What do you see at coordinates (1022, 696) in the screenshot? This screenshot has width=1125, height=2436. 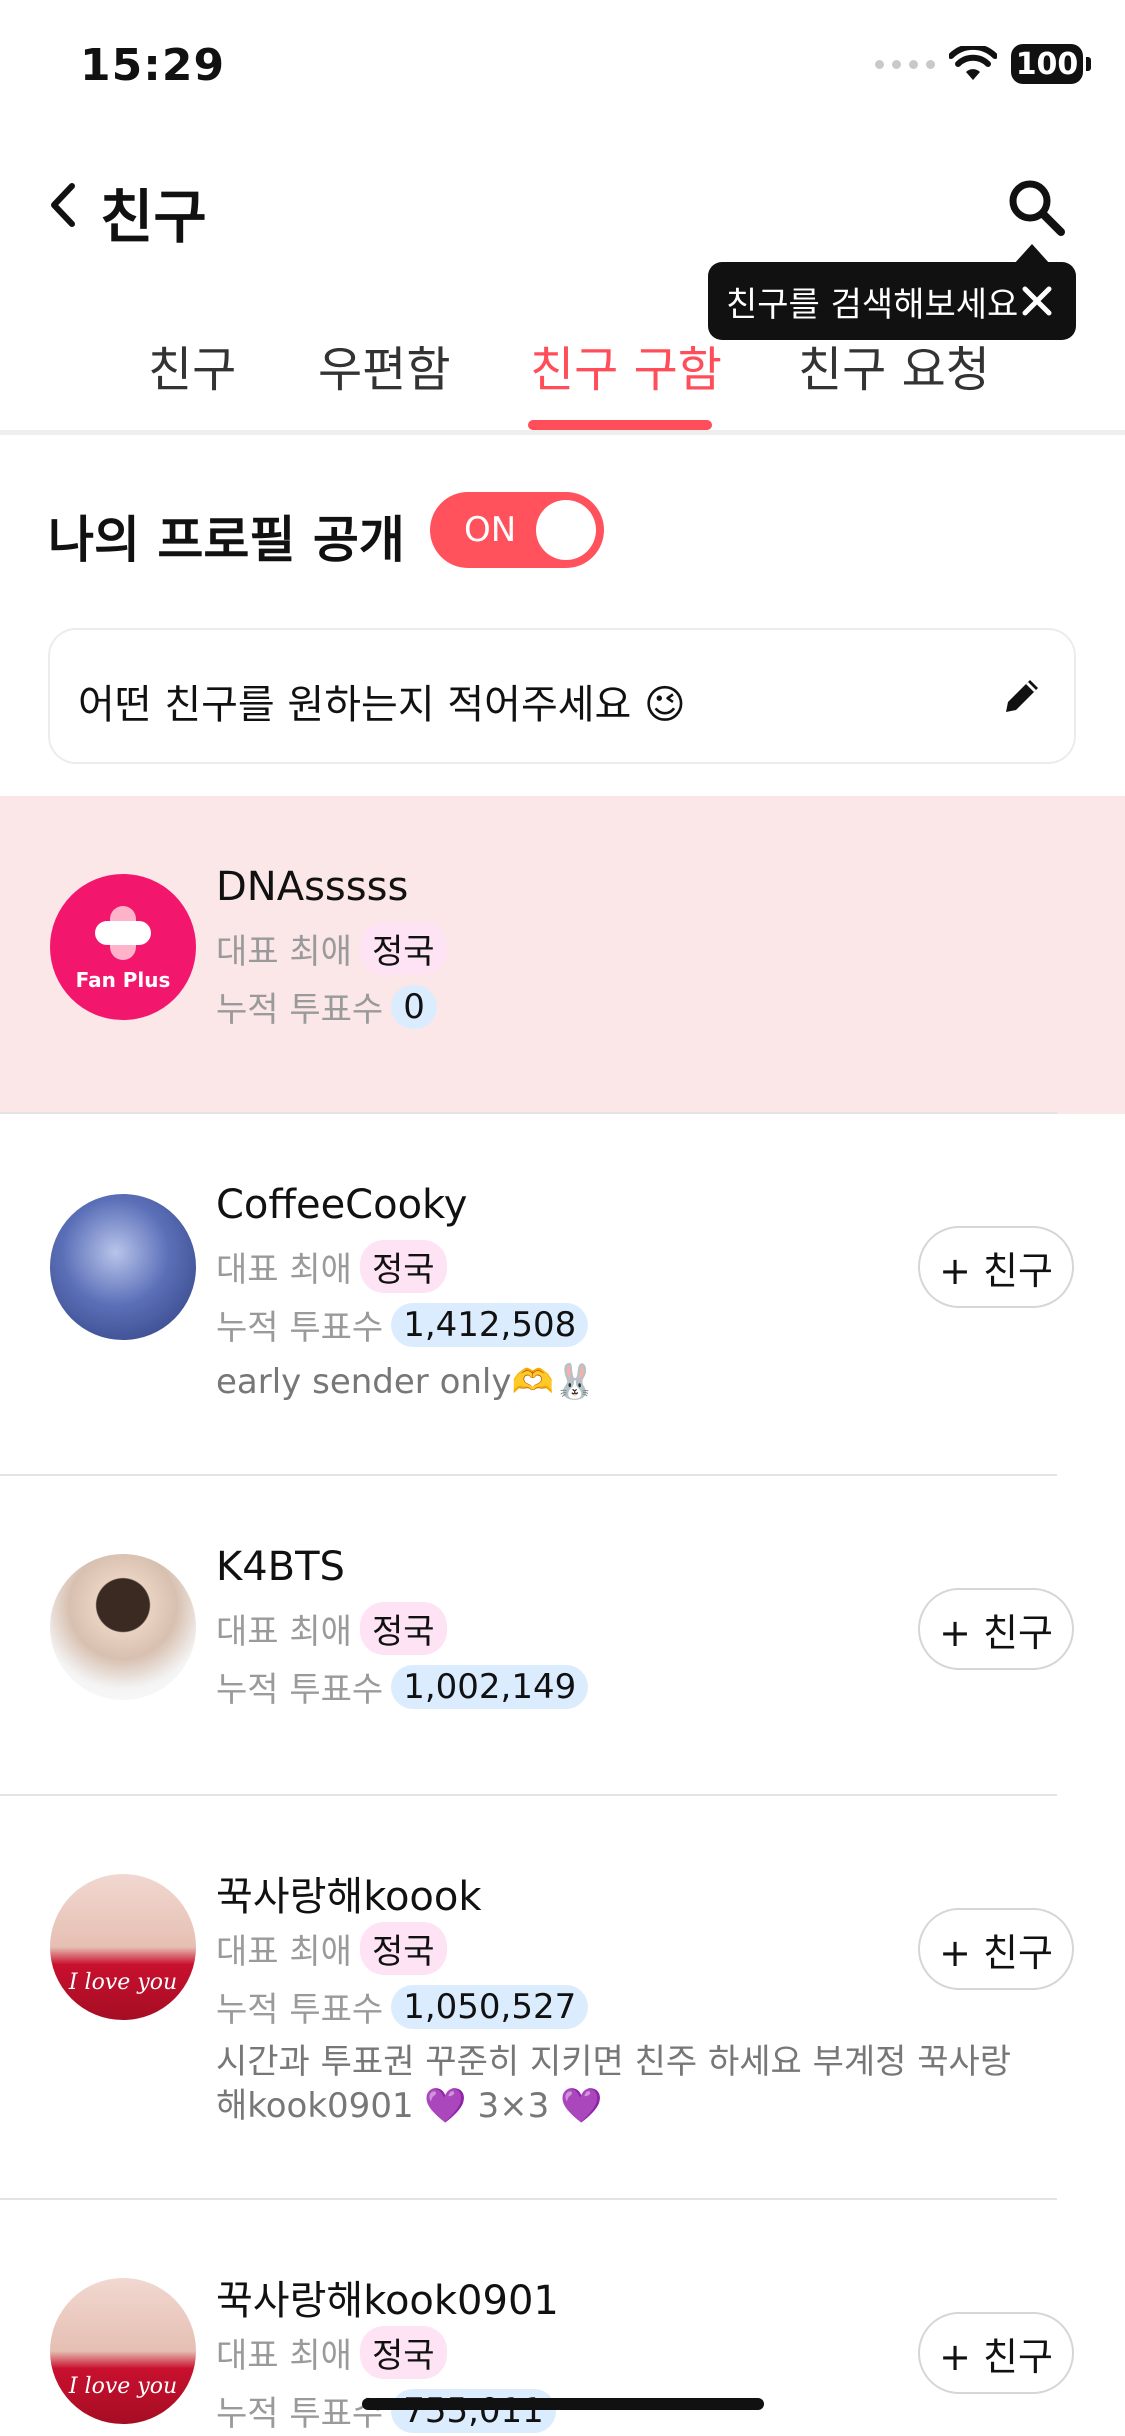 I see `pencil-icon` at bounding box center [1022, 696].